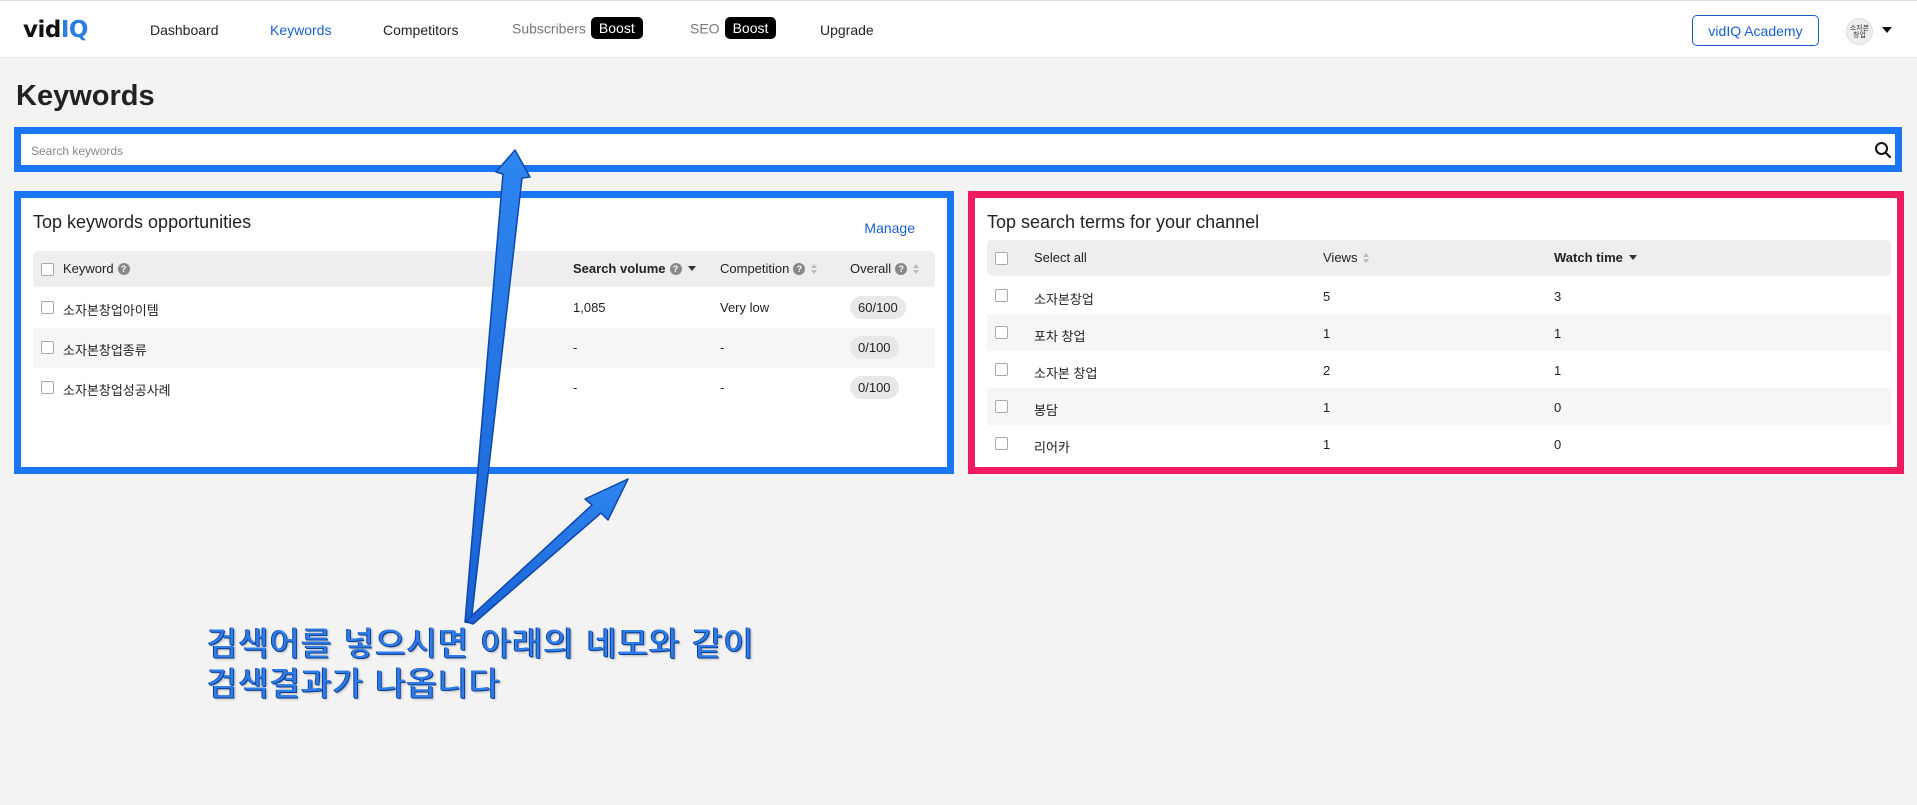 Image resolution: width=1917 pixels, height=805 pixels. What do you see at coordinates (1064, 299) in the screenshot?
I see `search-term-cell: 소자본창업` at bounding box center [1064, 299].